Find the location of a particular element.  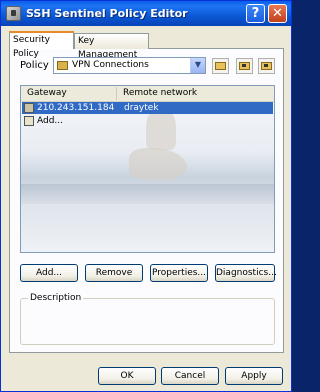

folder-settings-button is located at coordinates (244, 66).